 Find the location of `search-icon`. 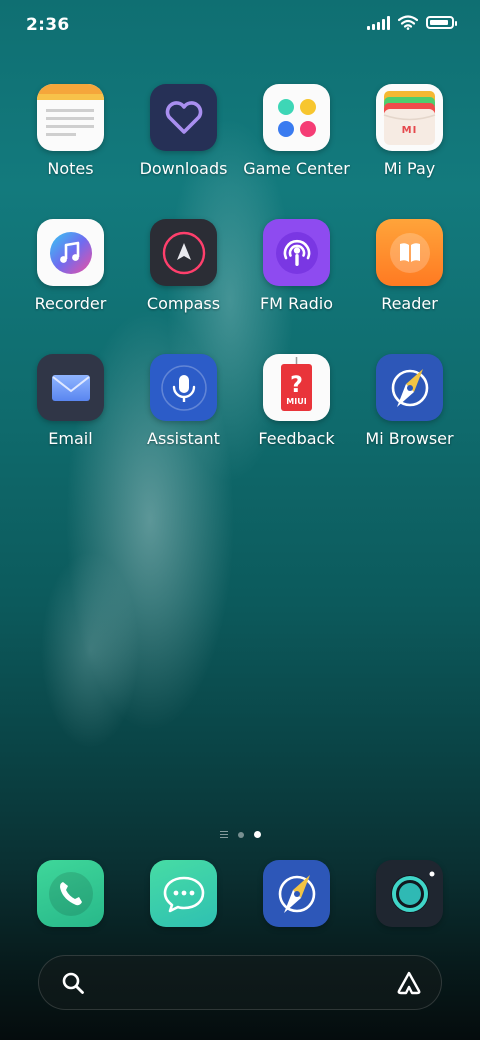

search-icon is located at coordinates (73, 983).